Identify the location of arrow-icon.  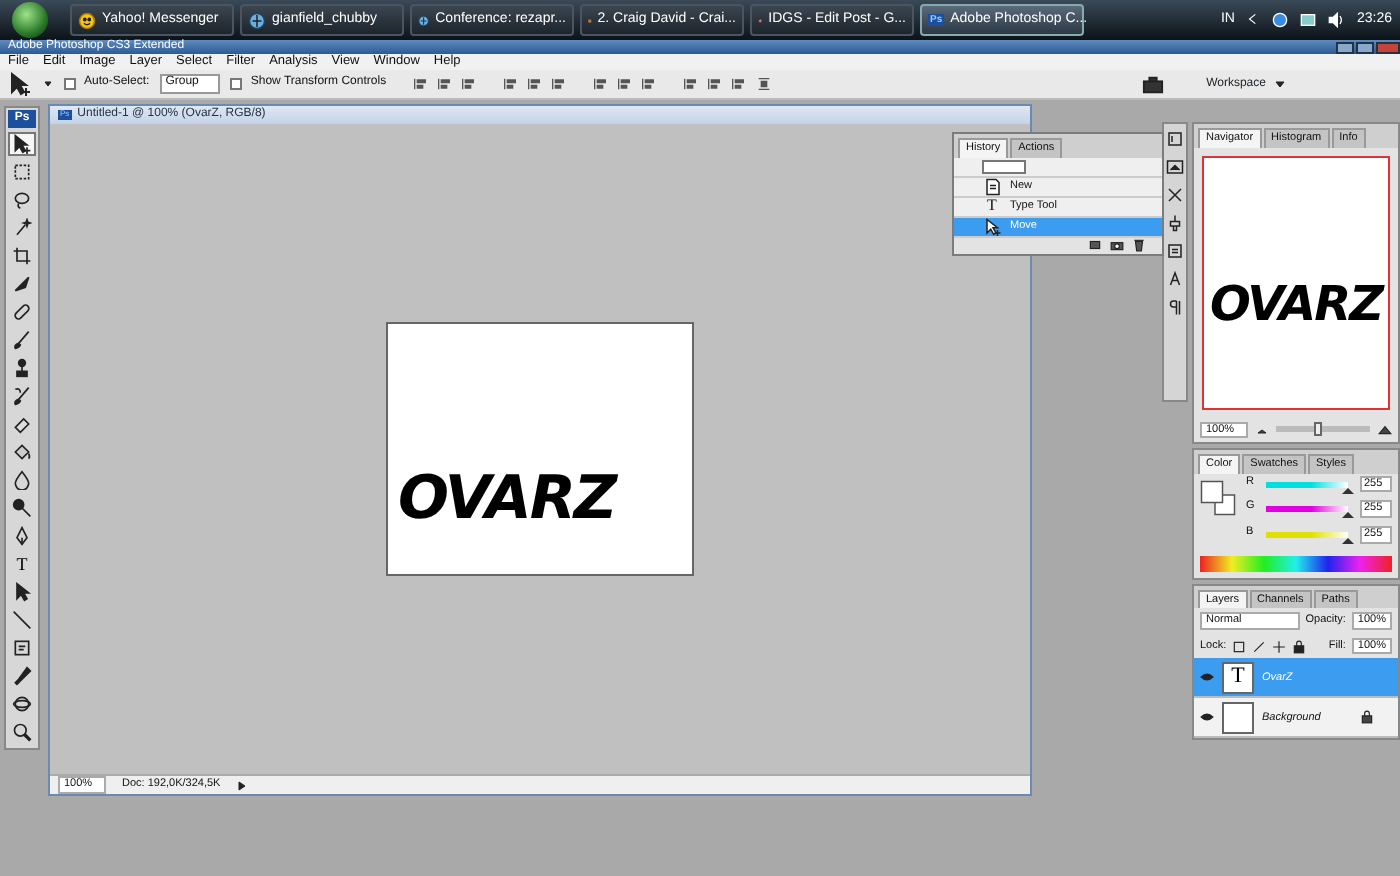
(22, 592).